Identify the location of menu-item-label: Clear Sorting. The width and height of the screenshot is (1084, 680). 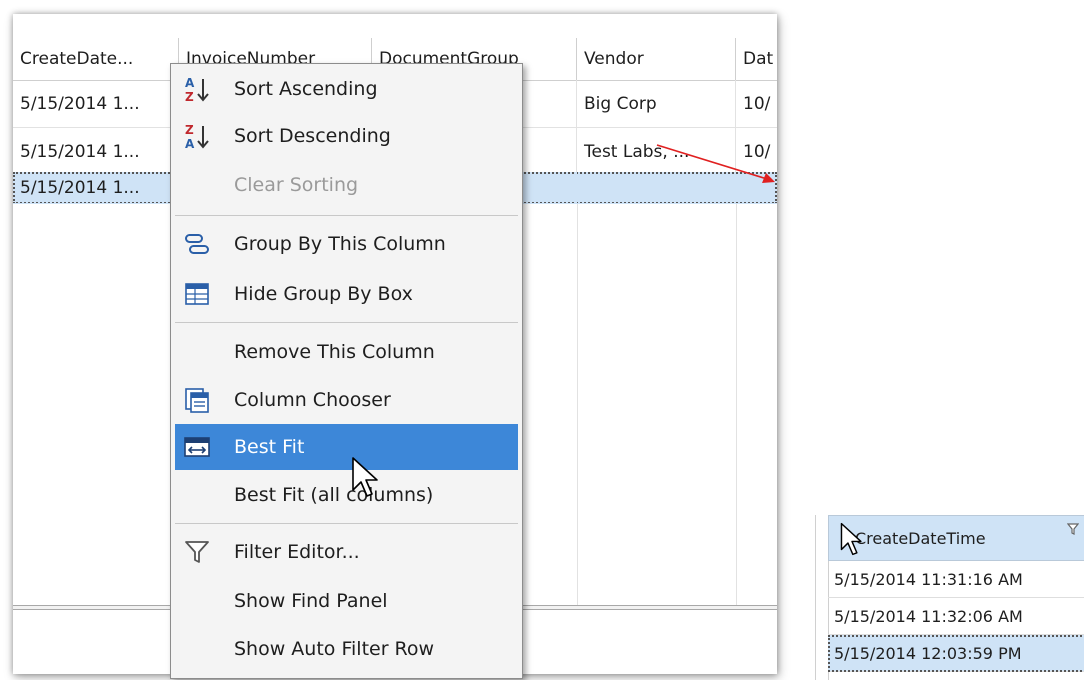
(296, 185).